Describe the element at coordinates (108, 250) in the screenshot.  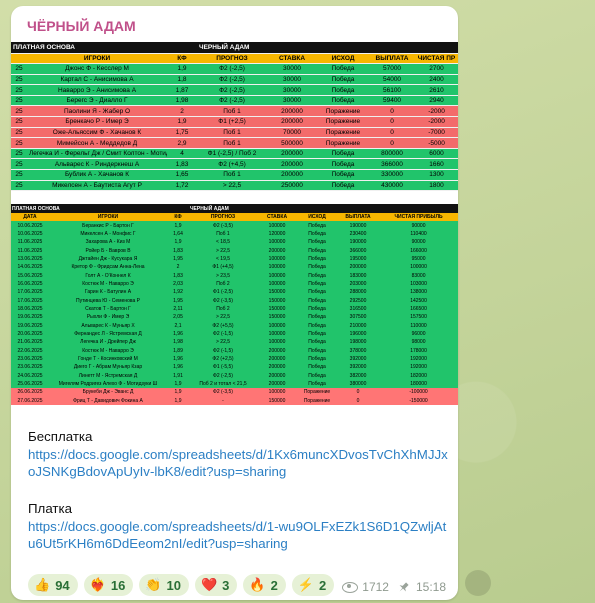
I see `table-cell: Ройер Б - Вавров В` at that location.